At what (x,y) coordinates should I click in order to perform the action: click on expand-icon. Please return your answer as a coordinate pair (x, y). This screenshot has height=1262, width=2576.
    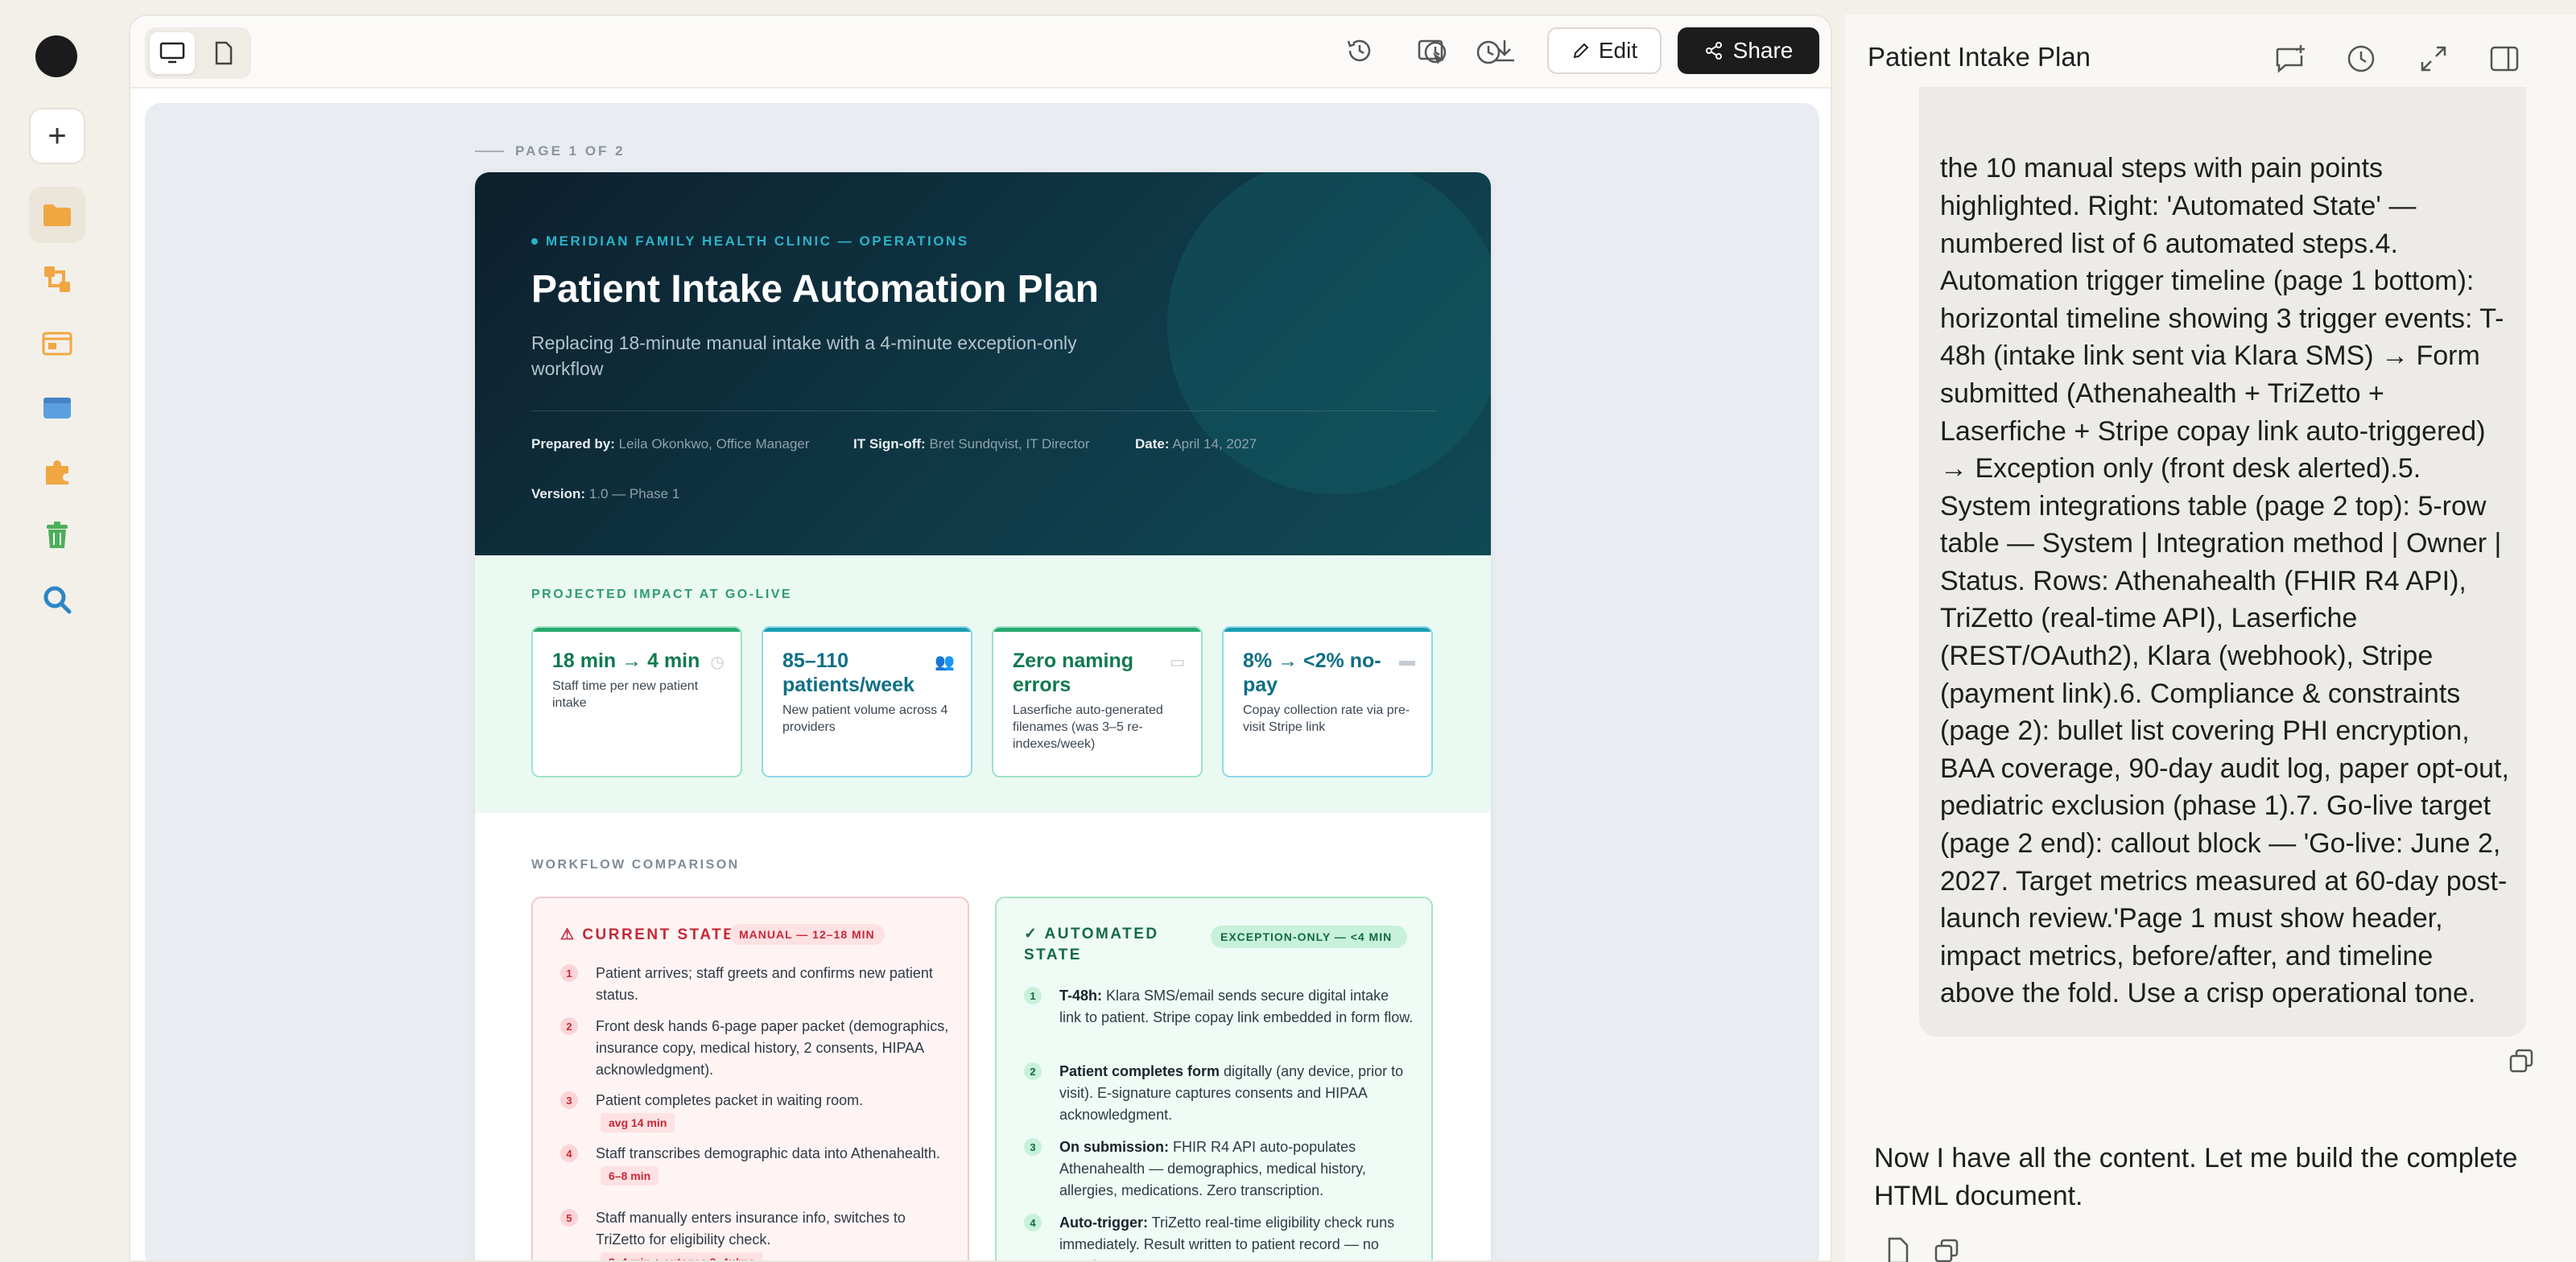
    Looking at the image, I should click on (2433, 58).